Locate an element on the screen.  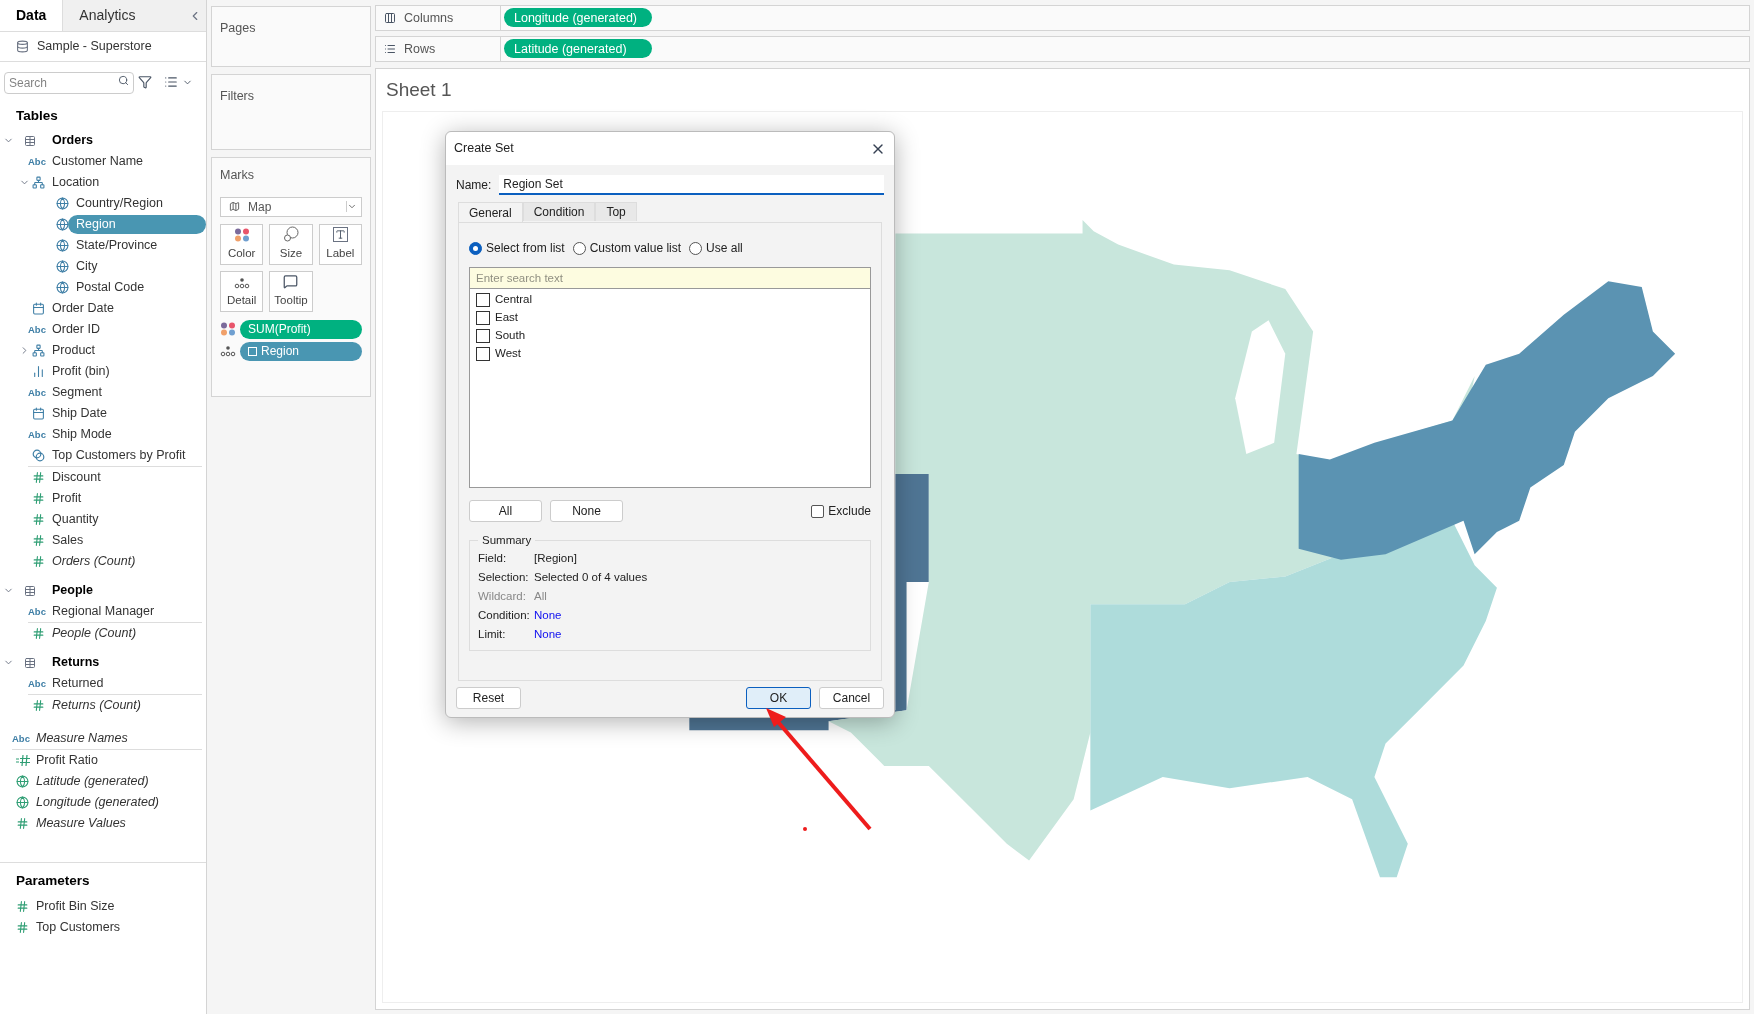
table-name: Returns is located at coordinates (76, 663).